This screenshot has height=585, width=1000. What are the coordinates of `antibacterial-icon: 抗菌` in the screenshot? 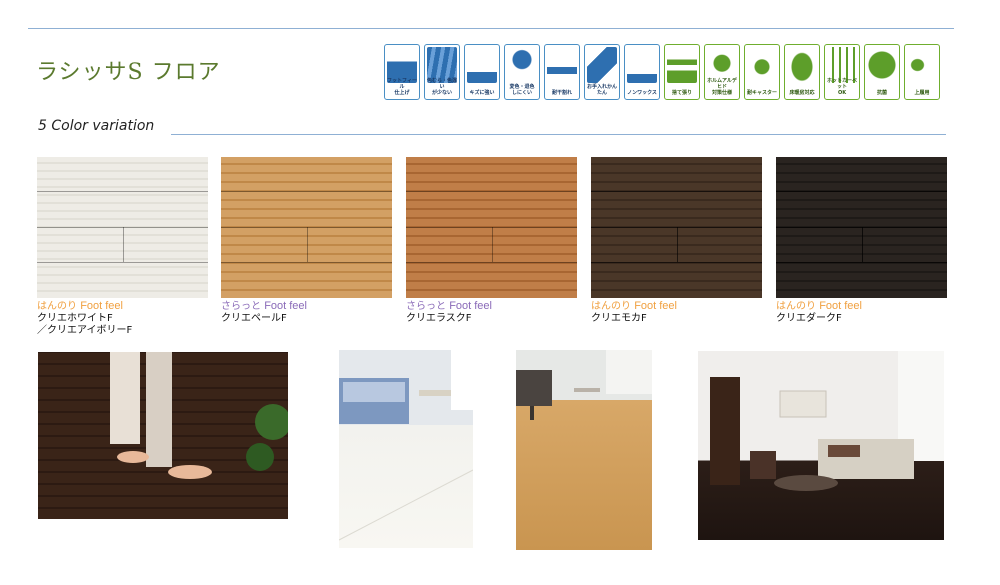 It's located at (882, 72).